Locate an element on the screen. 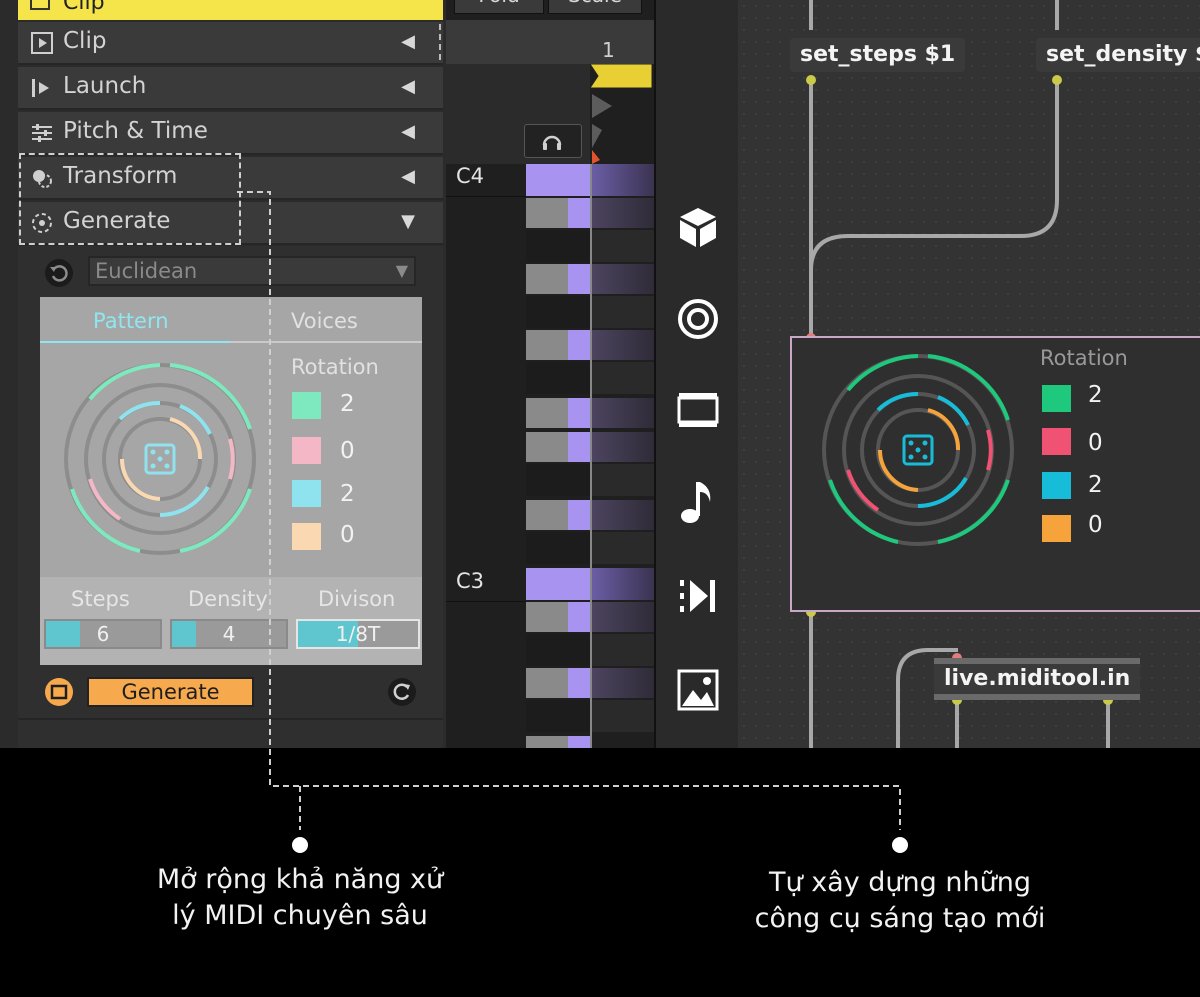  caption-left-line-1: Mở rộng khả năng xử is located at coordinates (300, 879).